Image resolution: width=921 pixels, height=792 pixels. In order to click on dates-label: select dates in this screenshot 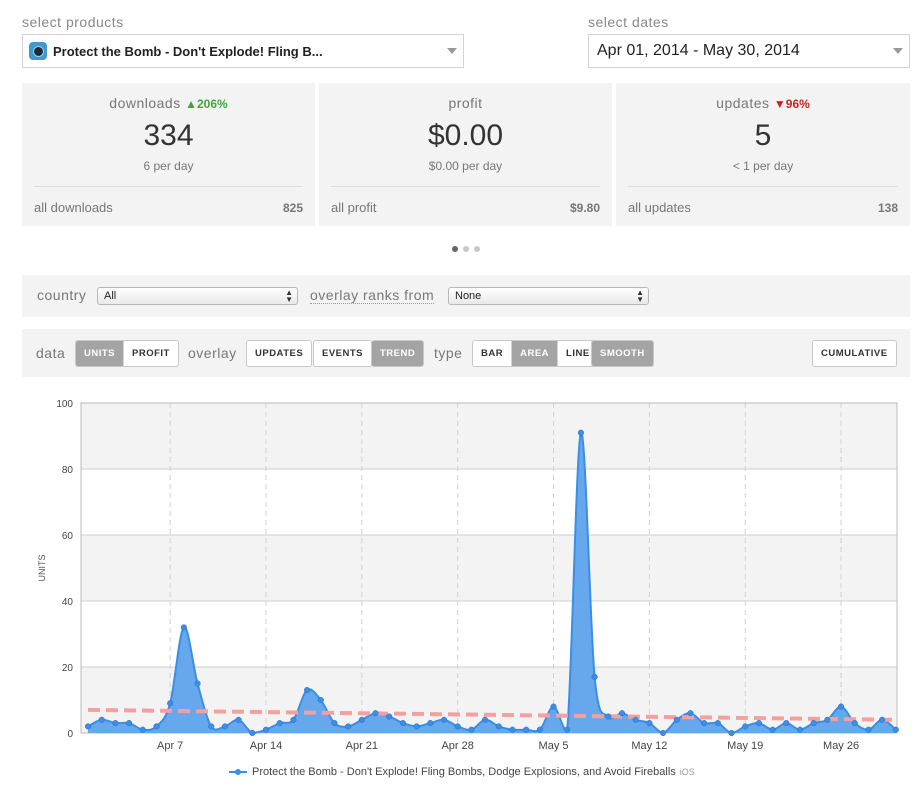, I will do `click(628, 22)`.